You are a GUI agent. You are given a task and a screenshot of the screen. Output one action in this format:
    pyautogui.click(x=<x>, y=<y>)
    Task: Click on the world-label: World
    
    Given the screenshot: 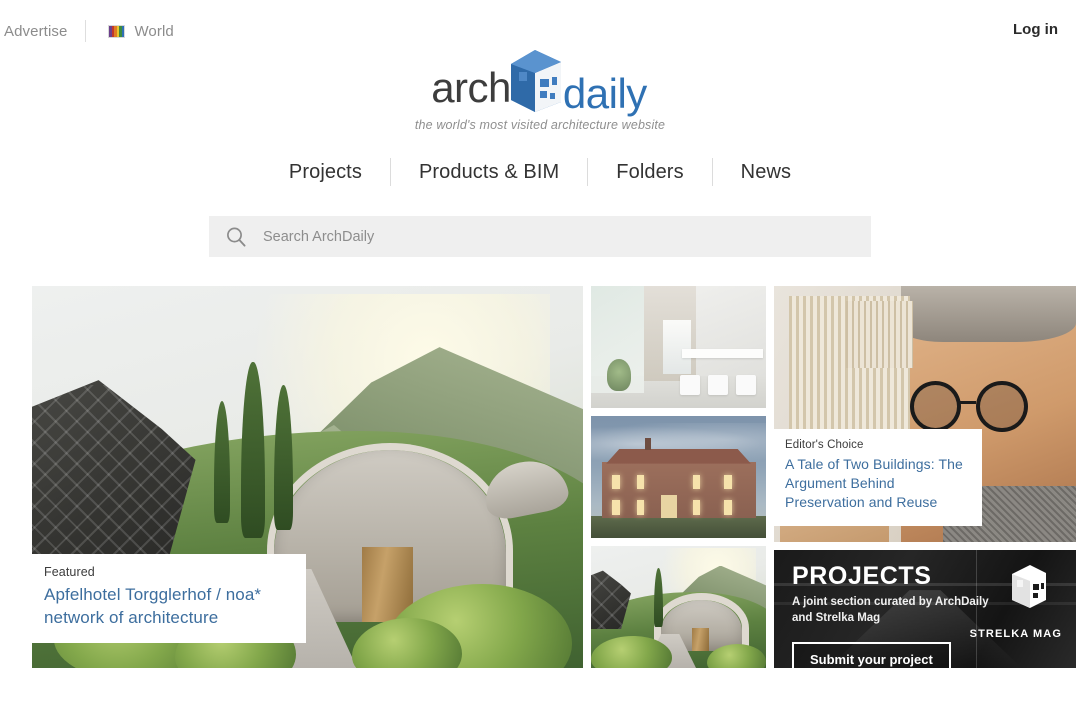 What is the action you would take?
    pyautogui.click(x=154, y=31)
    